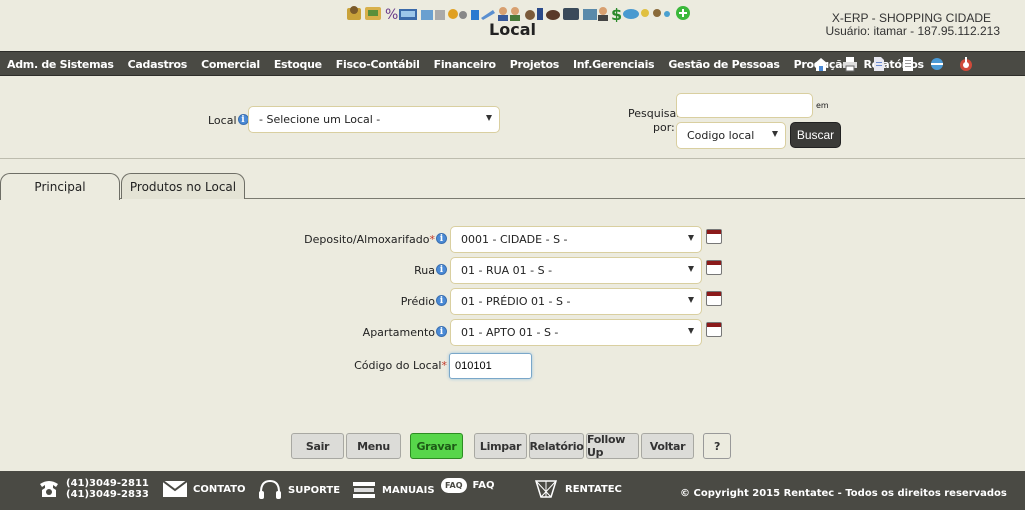 The height and width of the screenshot is (510, 1025). Describe the element at coordinates (60, 64) in the screenshot. I see `nav-adm-sistemas: Adm. de Sistemas` at that location.